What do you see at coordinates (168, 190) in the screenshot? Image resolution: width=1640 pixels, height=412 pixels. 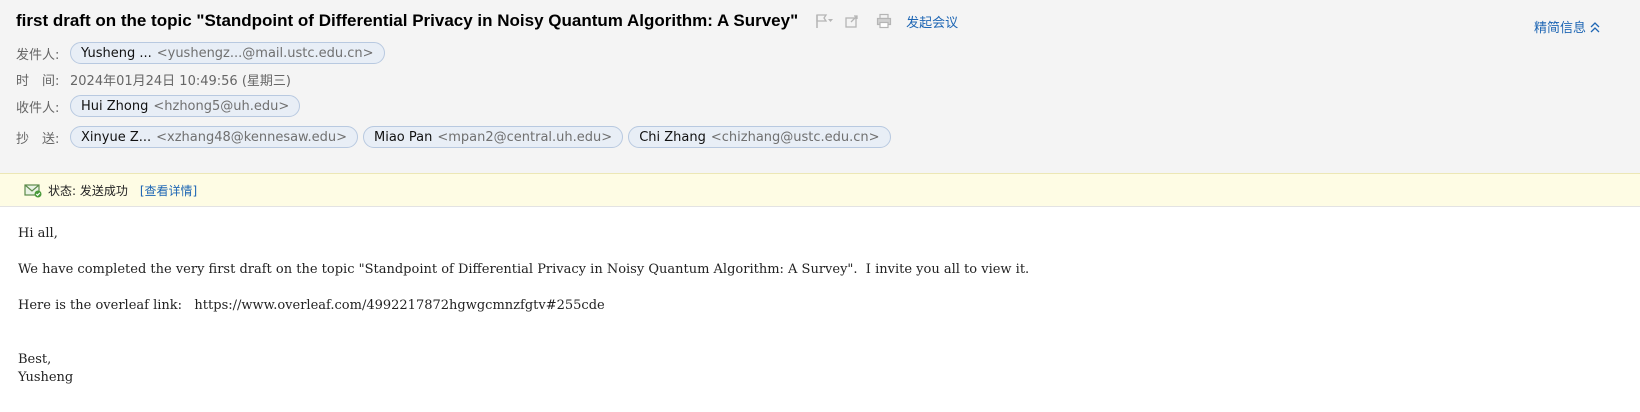 I see `view-details-link: [查看详情]` at bounding box center [168, 190].